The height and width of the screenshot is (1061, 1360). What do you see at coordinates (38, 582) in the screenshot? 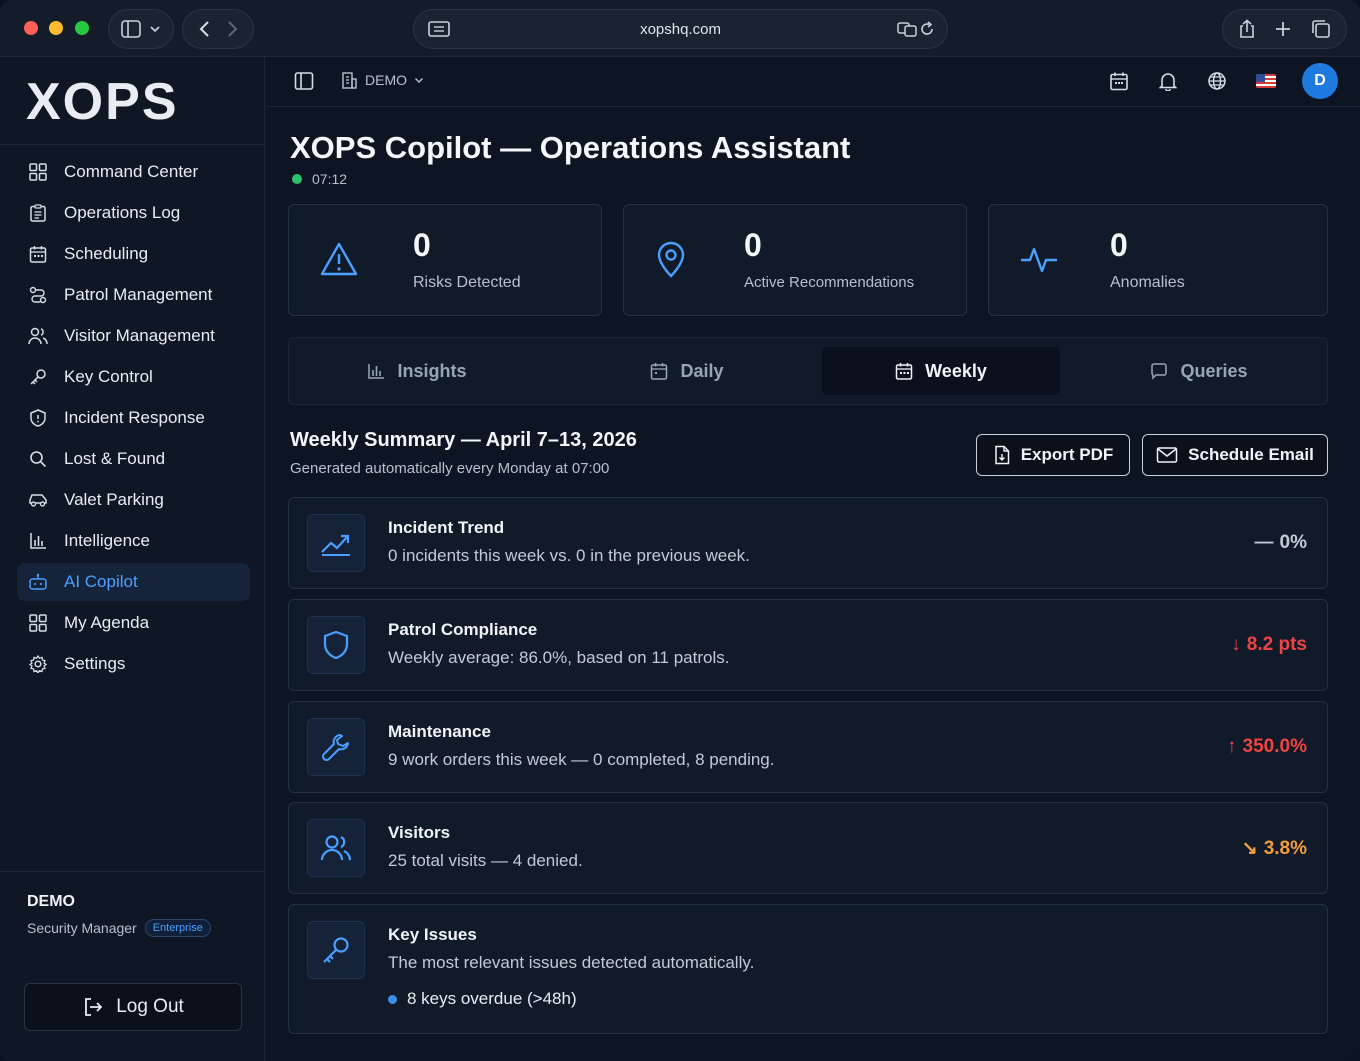
I see `bot-icon` at bounding box center [38, 582].